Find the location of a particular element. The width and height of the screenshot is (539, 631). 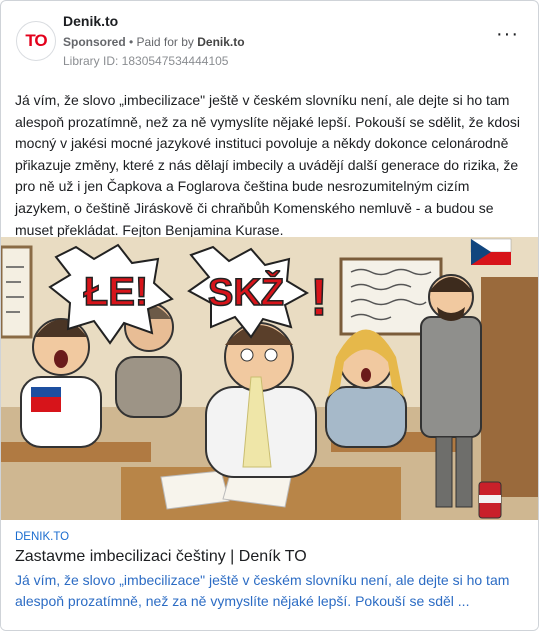

link-title: Zastavme imbecilizaci češtiny | Deník TO is located at coordinates (161, 557).